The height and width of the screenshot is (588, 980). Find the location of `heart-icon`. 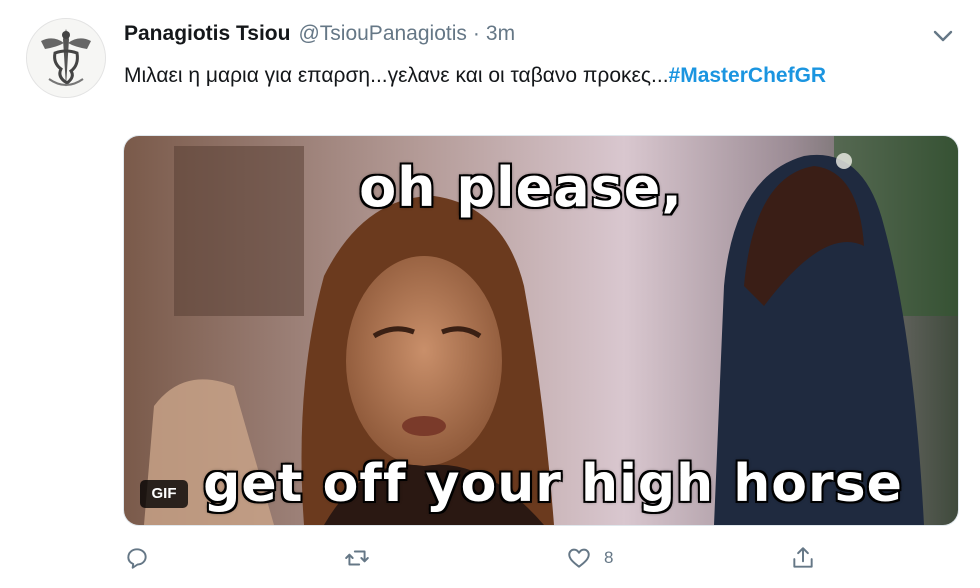

heart-icon is located at coordinates (579, 558).